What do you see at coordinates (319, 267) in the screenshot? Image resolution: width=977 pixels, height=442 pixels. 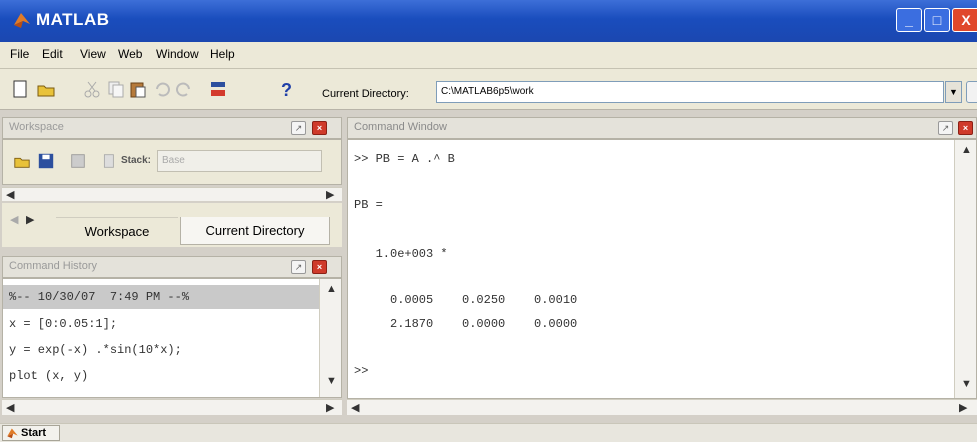 I see `history-close-icon: ×` at bounding box center [319, 267].